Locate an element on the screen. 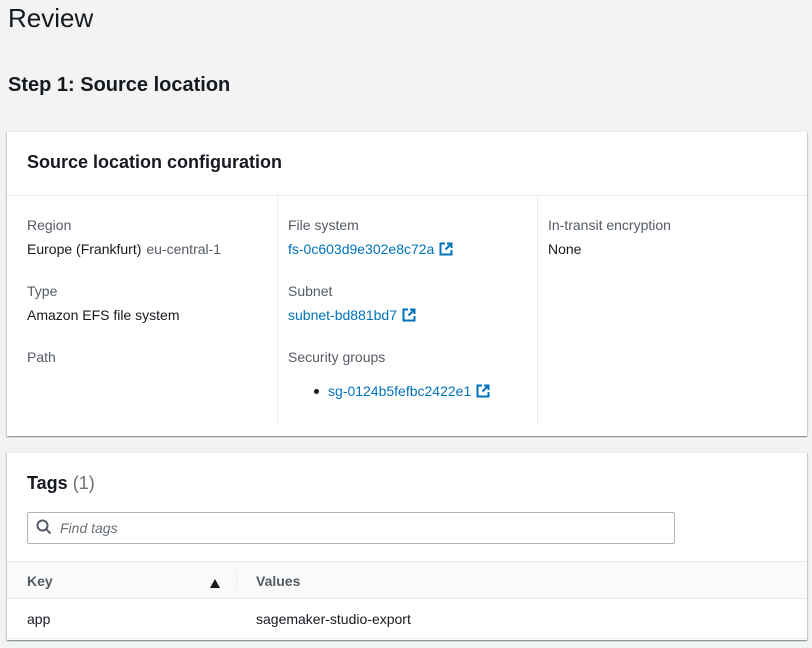  tags-title: Tags is located at coordinates (47, 483).